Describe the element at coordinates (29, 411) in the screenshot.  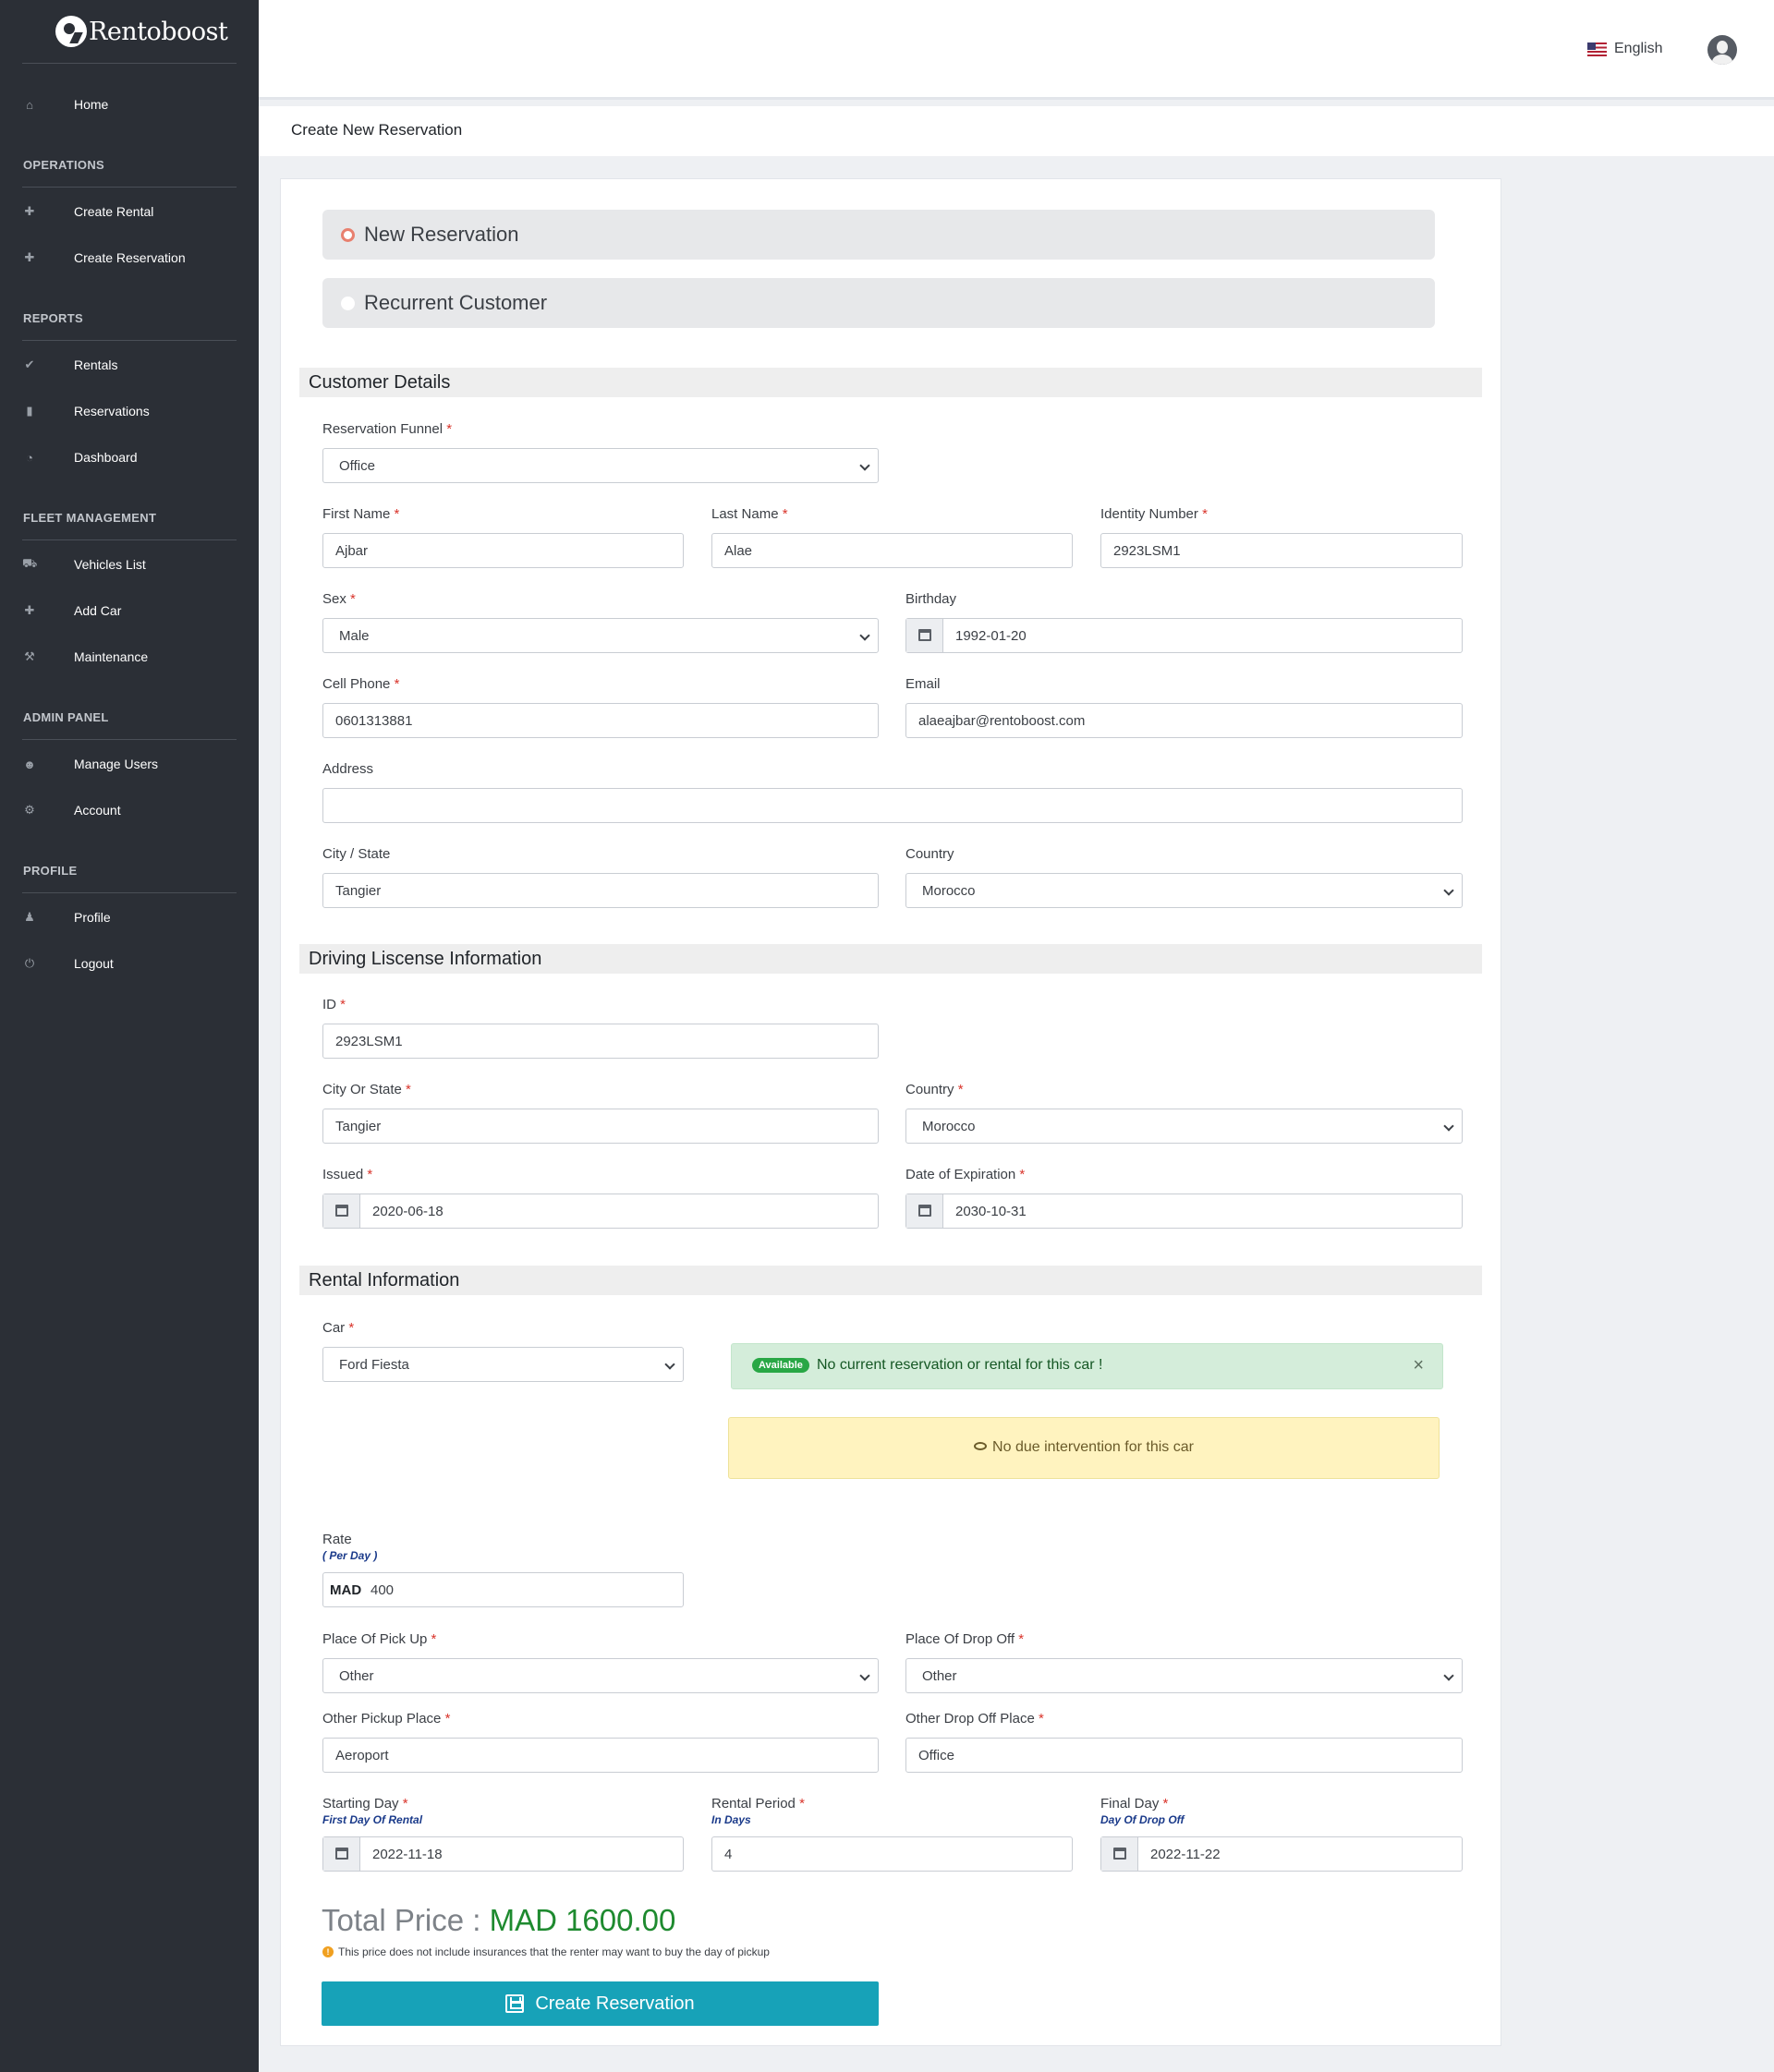
I see `bookmark-icon: ▮` at that location.